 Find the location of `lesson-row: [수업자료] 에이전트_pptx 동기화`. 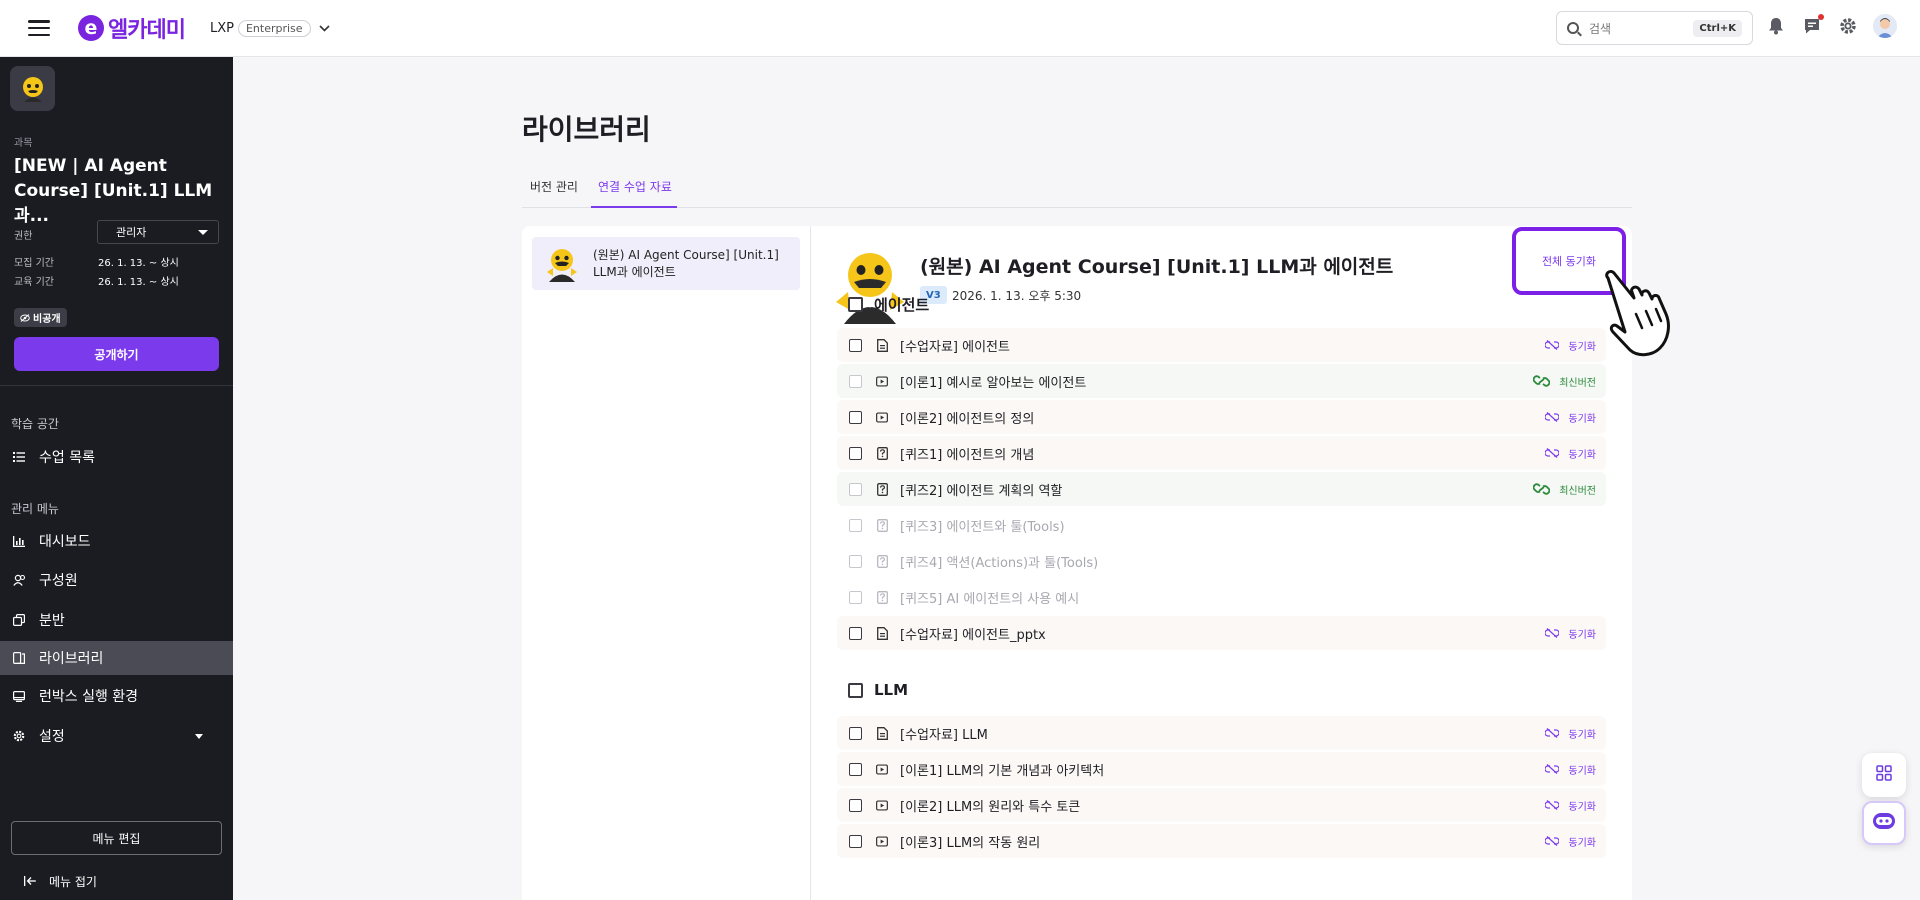

lesson-row: [수업자료] 에이전트_pptx 동기화 is located at coordinates (1221, 633).